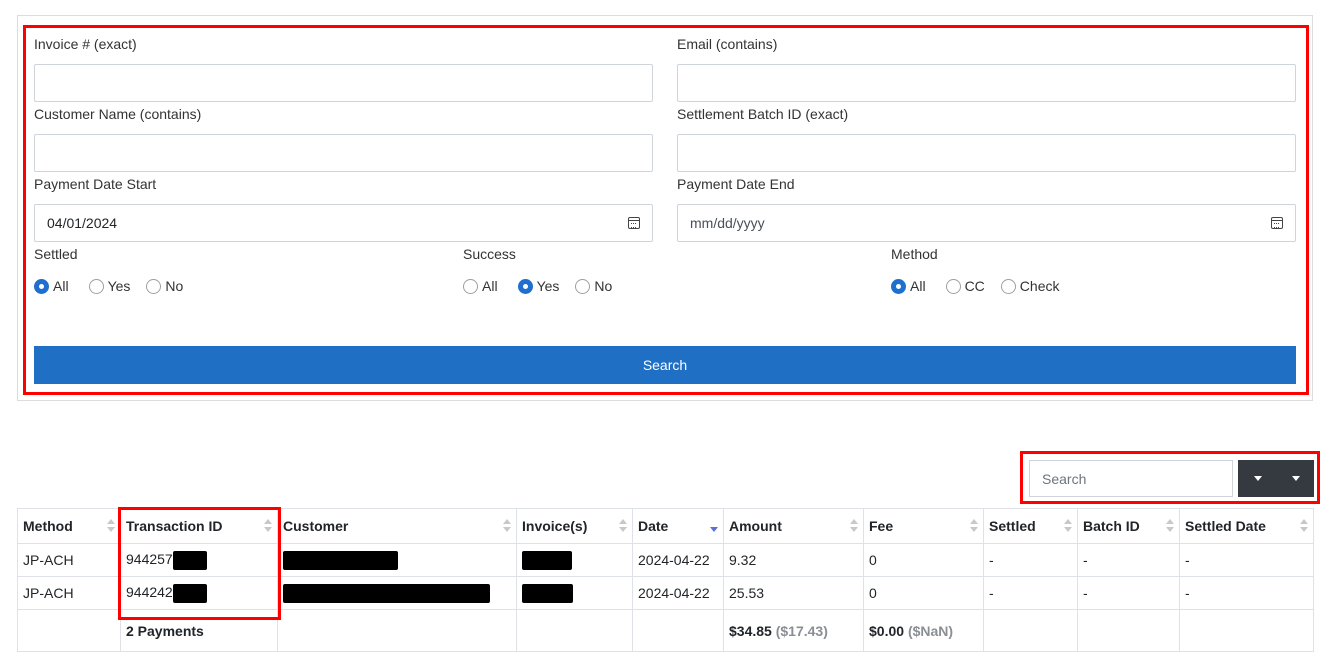 This screenshot has height=664, width=1332. Describe the element at coordinates (82, 223) in the screenshot. I see `payment-date-start-value: 04/01/2024` at that location.